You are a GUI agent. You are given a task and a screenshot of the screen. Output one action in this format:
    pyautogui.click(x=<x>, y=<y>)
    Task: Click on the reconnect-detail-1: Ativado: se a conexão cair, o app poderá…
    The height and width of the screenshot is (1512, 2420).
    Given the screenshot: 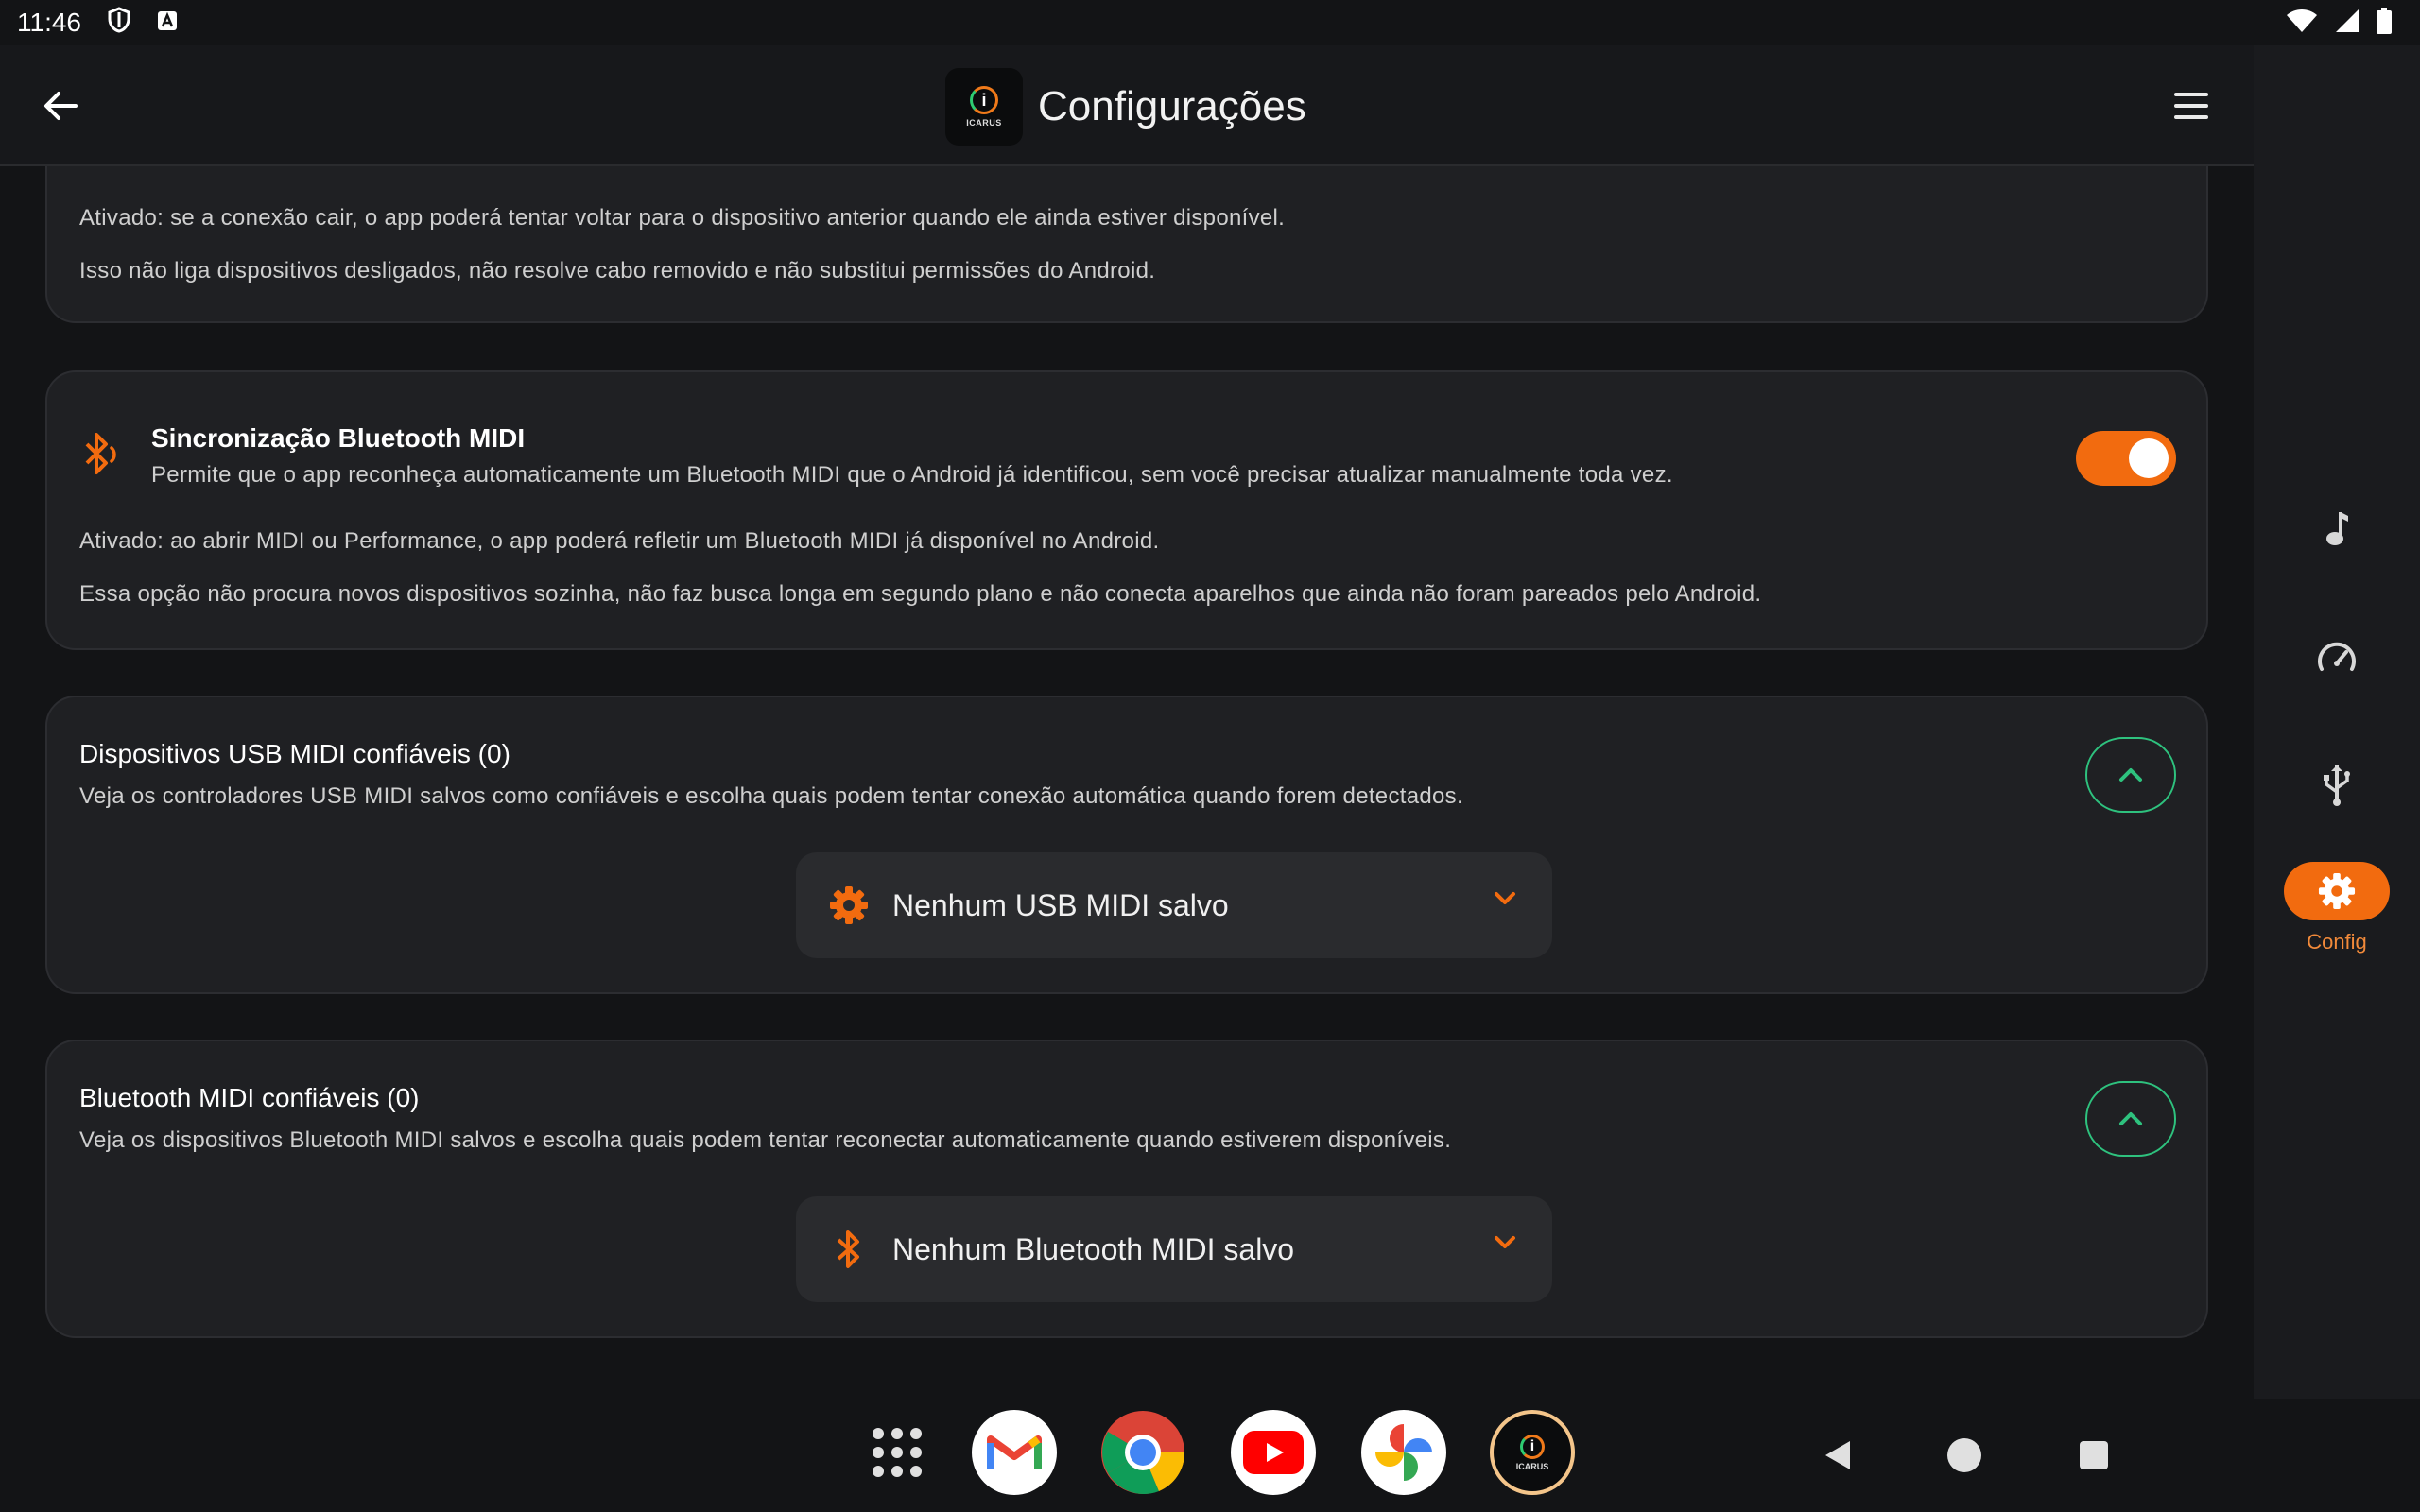 What is the action you would take?
    pyautogui.click(x=682, y=218)
    